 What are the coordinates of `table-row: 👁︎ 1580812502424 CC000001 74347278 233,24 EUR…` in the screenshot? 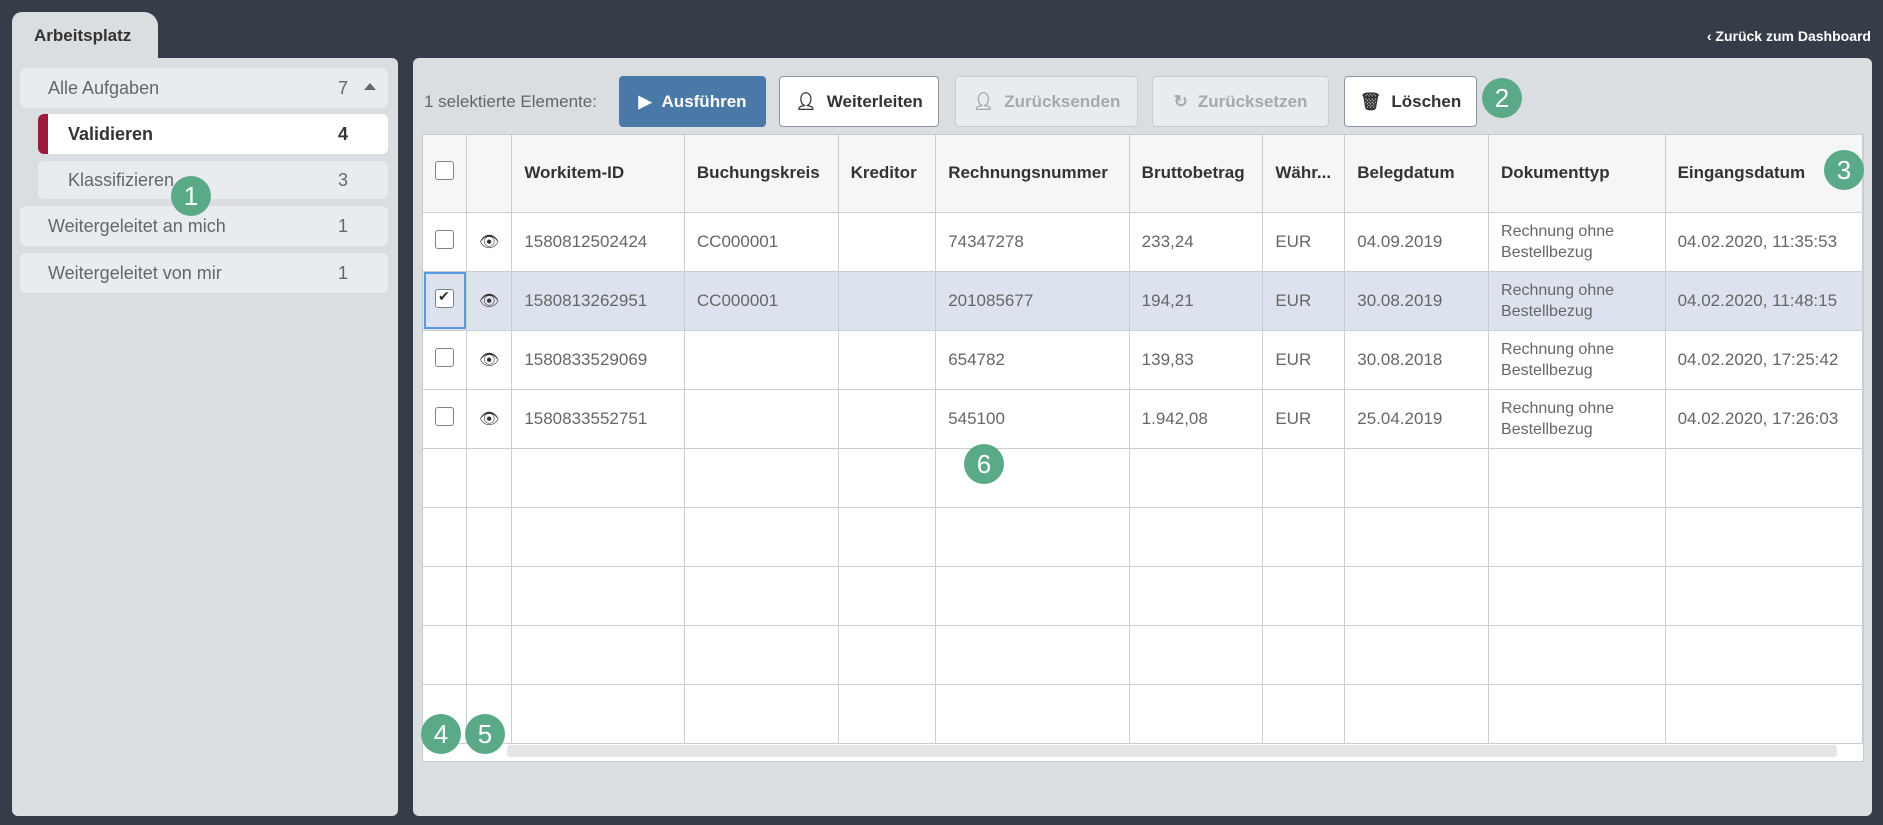 It's located at (1143, 242).